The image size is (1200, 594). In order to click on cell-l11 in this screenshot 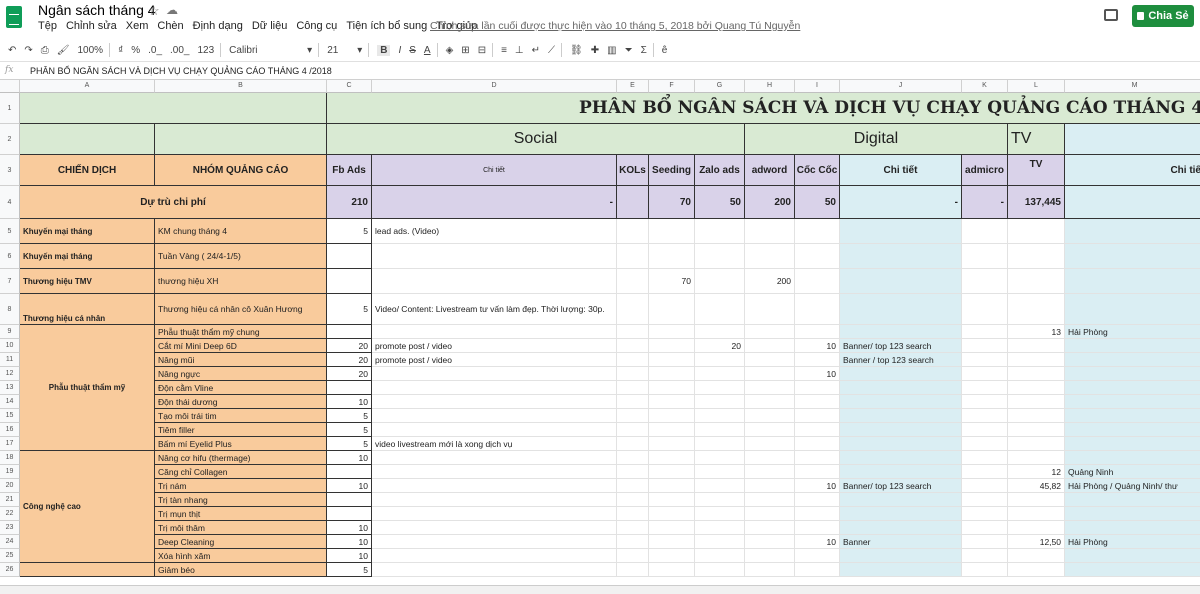, I will do `click(1036, 360)`.